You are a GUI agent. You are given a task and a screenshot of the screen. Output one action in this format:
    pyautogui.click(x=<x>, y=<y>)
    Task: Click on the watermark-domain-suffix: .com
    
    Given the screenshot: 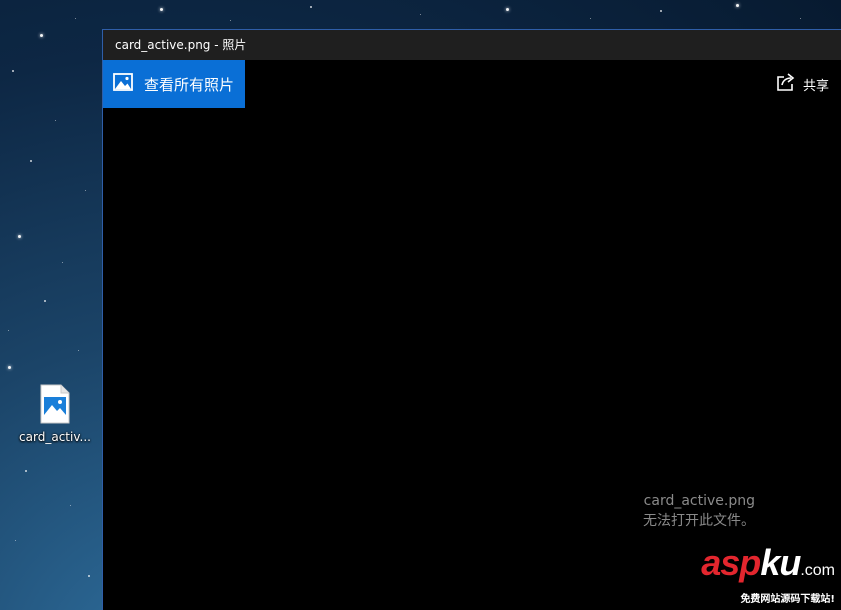 What is the action you would take?
    pyautogui.click(x=817, y=570)
    